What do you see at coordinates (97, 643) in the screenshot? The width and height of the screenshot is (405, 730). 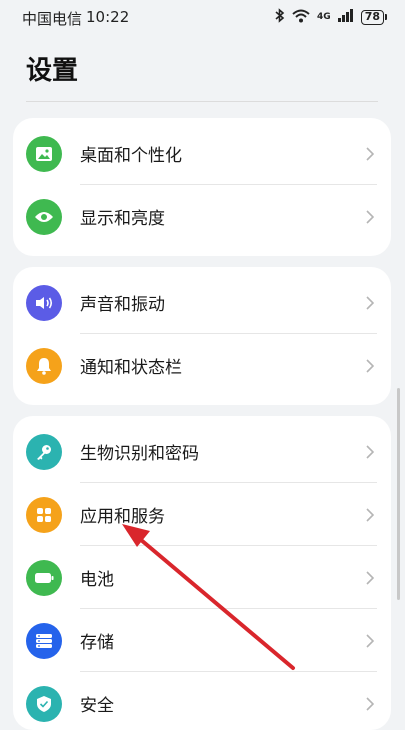 I see `settings-item-label: 存储` at bounding box center [97, 643].